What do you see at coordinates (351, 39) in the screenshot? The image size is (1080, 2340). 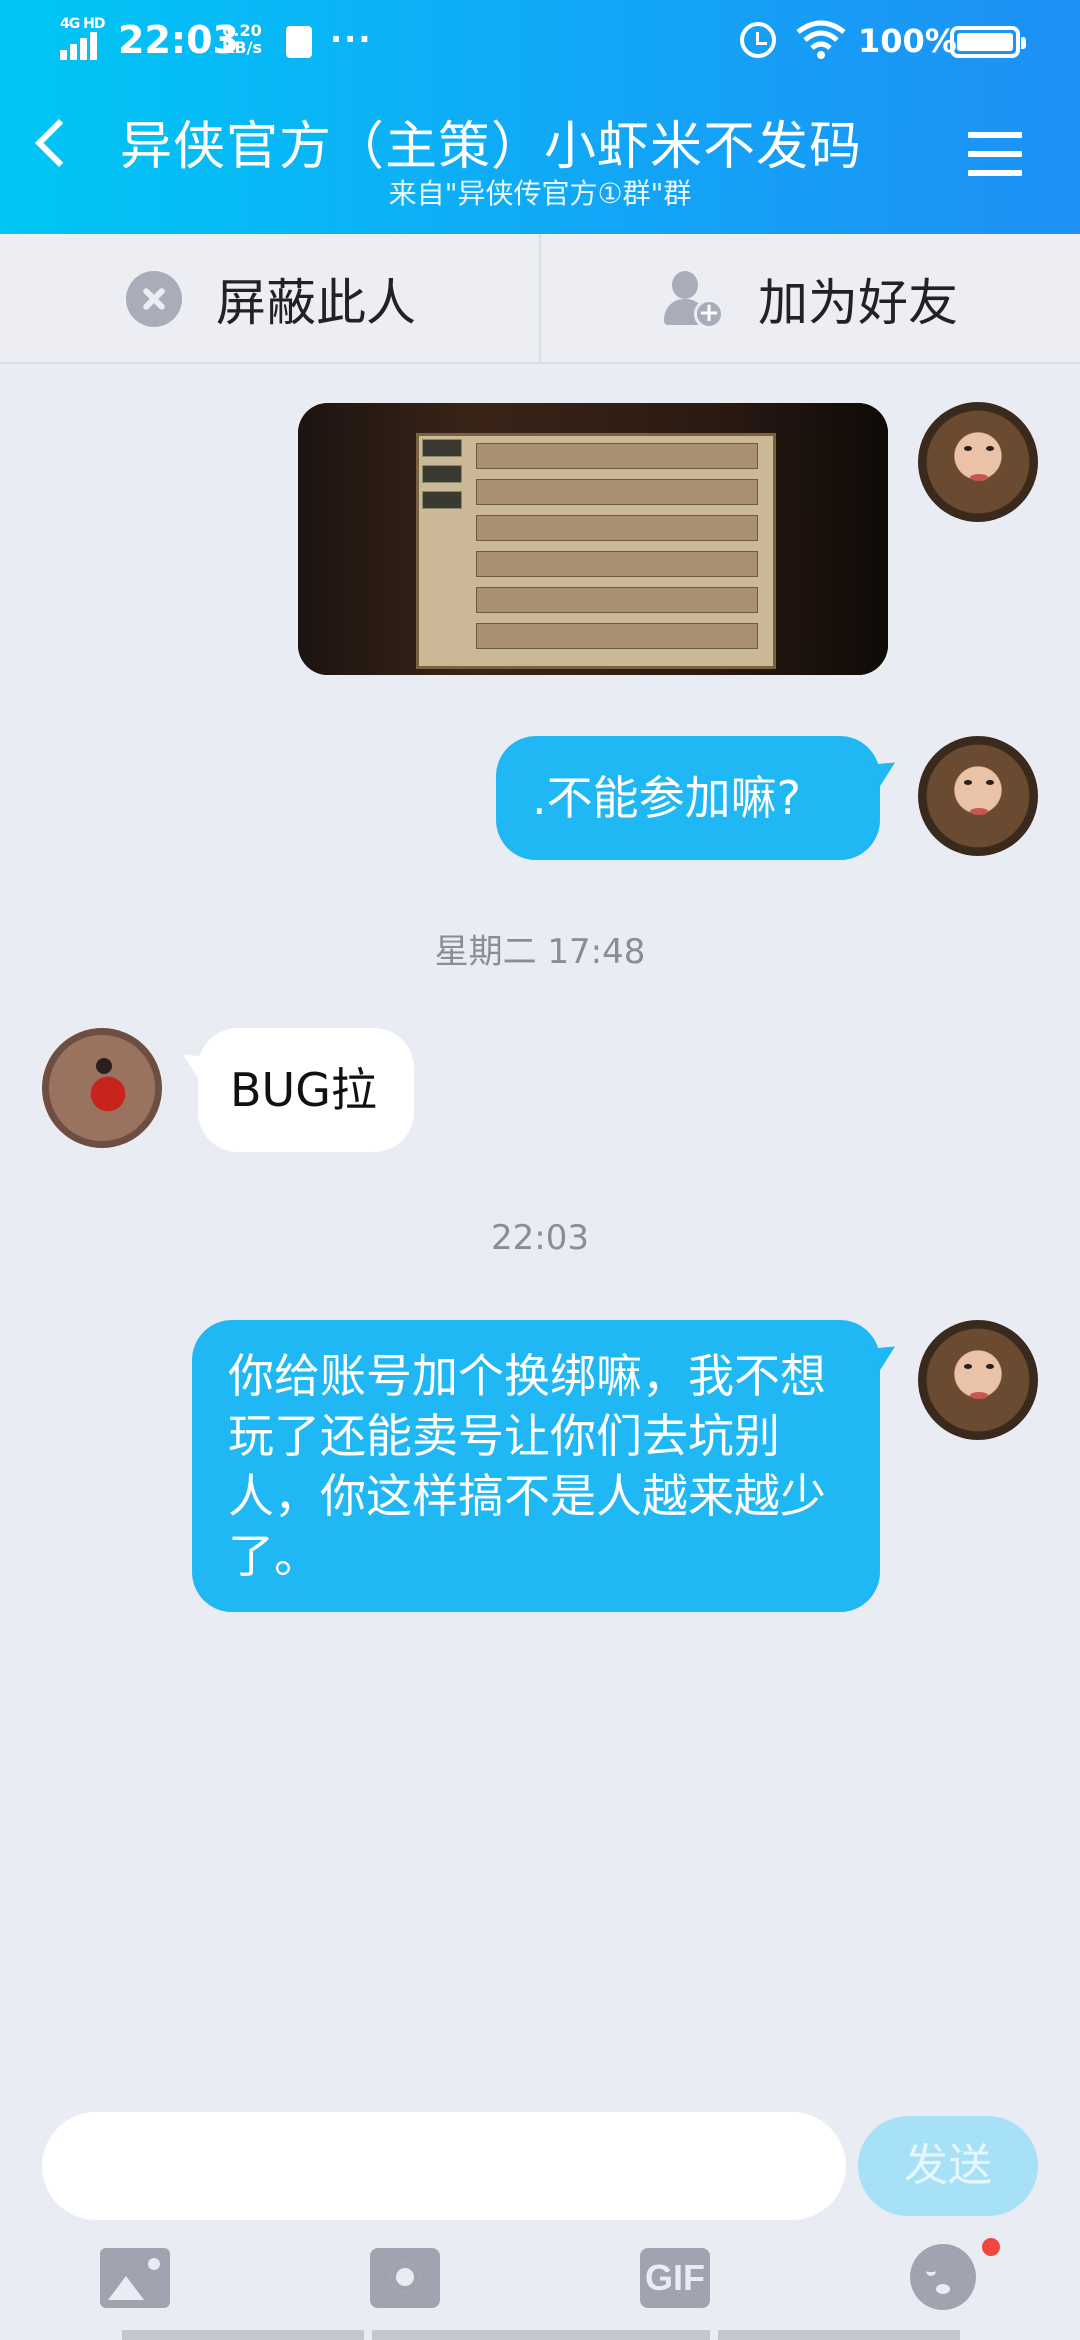 I see `more-notifications-icon: ···` at bounding box center [351, 39].